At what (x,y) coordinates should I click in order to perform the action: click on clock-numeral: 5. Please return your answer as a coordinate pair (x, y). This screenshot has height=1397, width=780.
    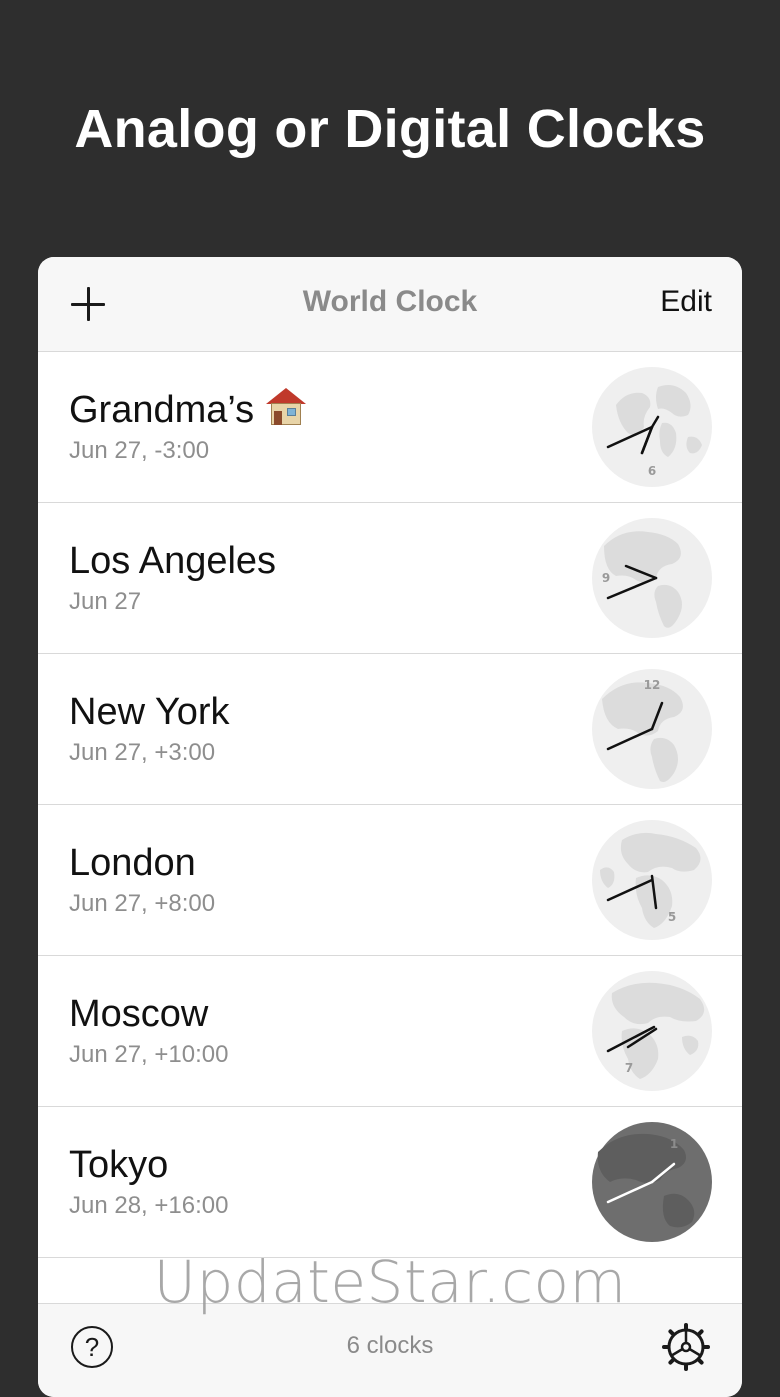
    Looking at the image, I should click on (672, 917).